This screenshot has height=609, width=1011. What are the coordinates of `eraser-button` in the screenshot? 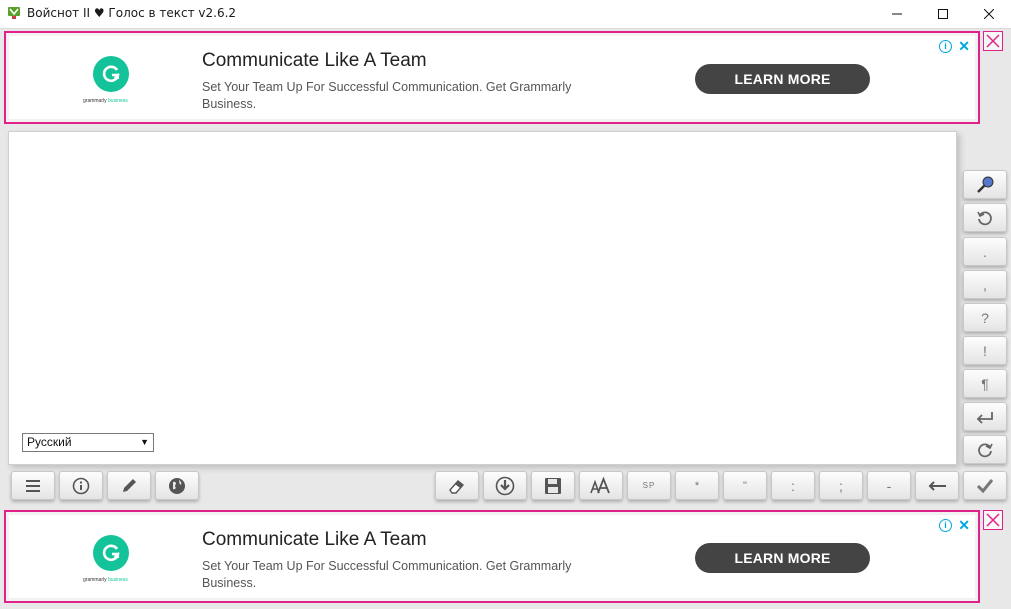 It's located at (457, 485).